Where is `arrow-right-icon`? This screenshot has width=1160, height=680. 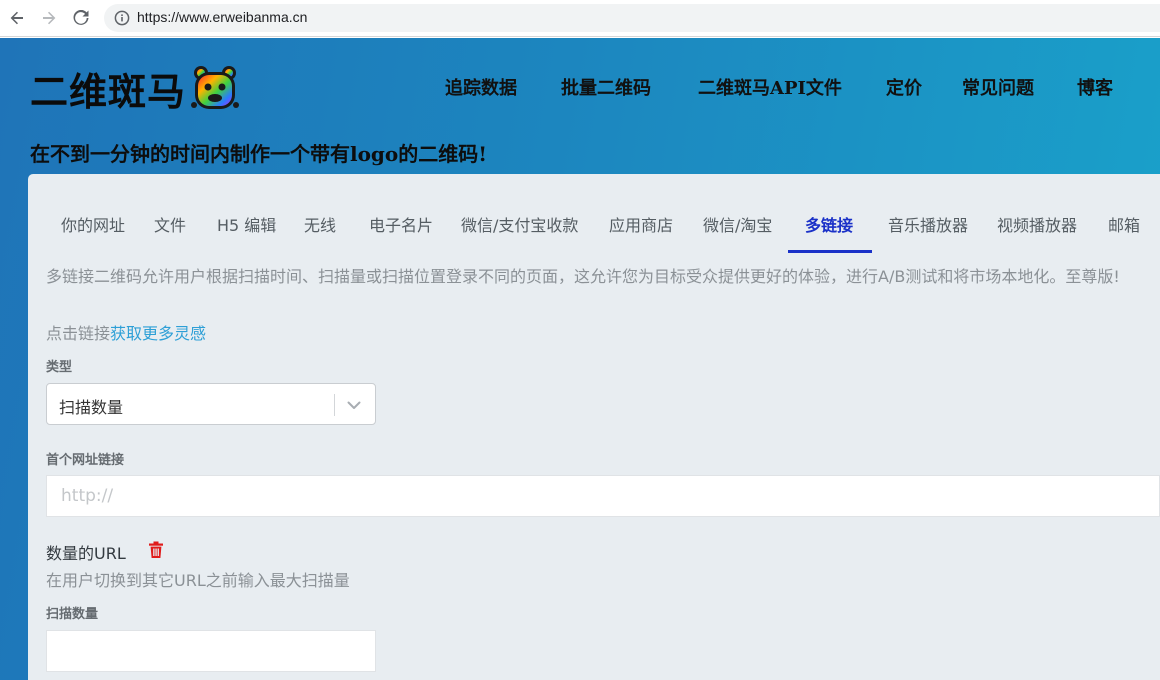 arrow-right-icon is located at coordinates (49, 18).